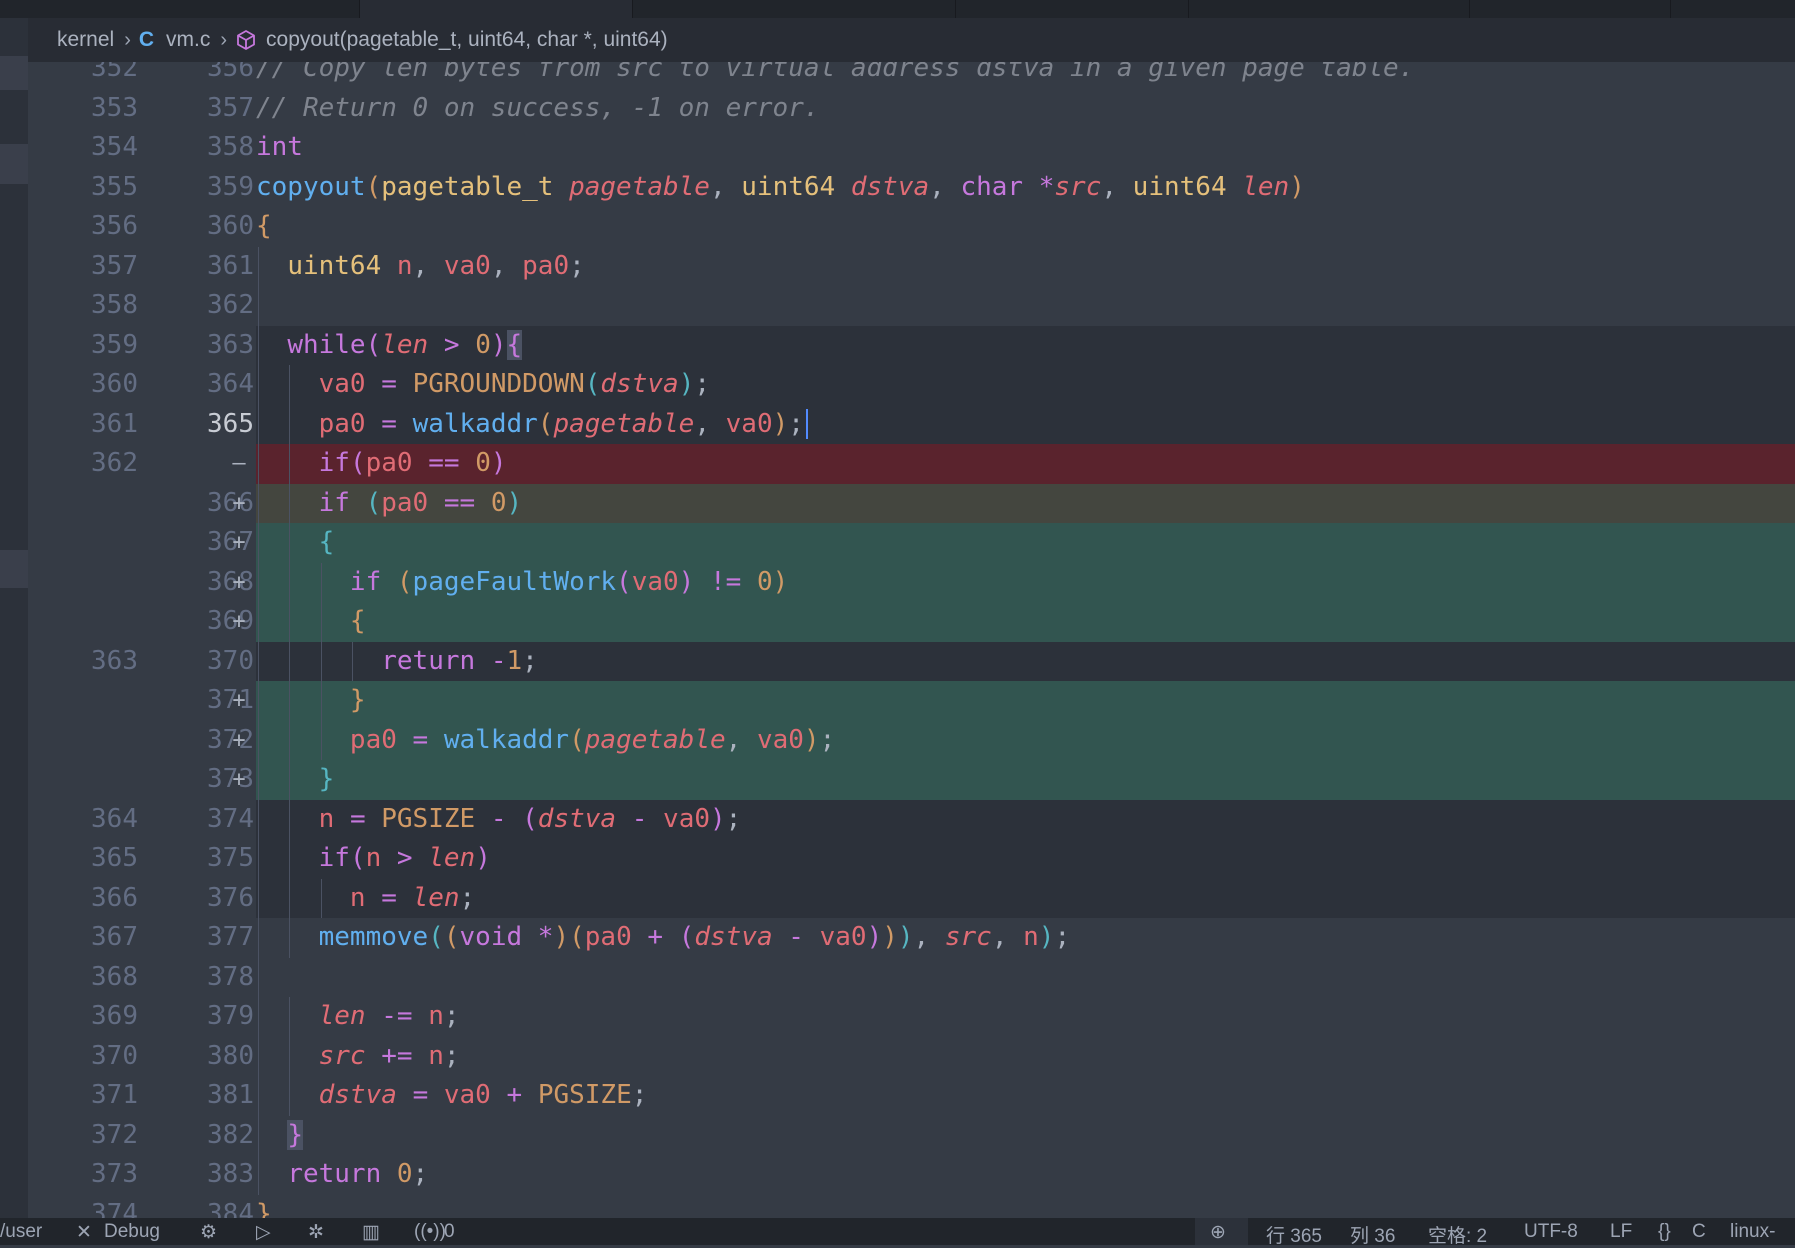 This screenshot has width=1795, height=1248. Describe the element at coordinates (1025, 266) in the screenshot. I see `code-text: uint64 n, va0, pa0;` at that location.